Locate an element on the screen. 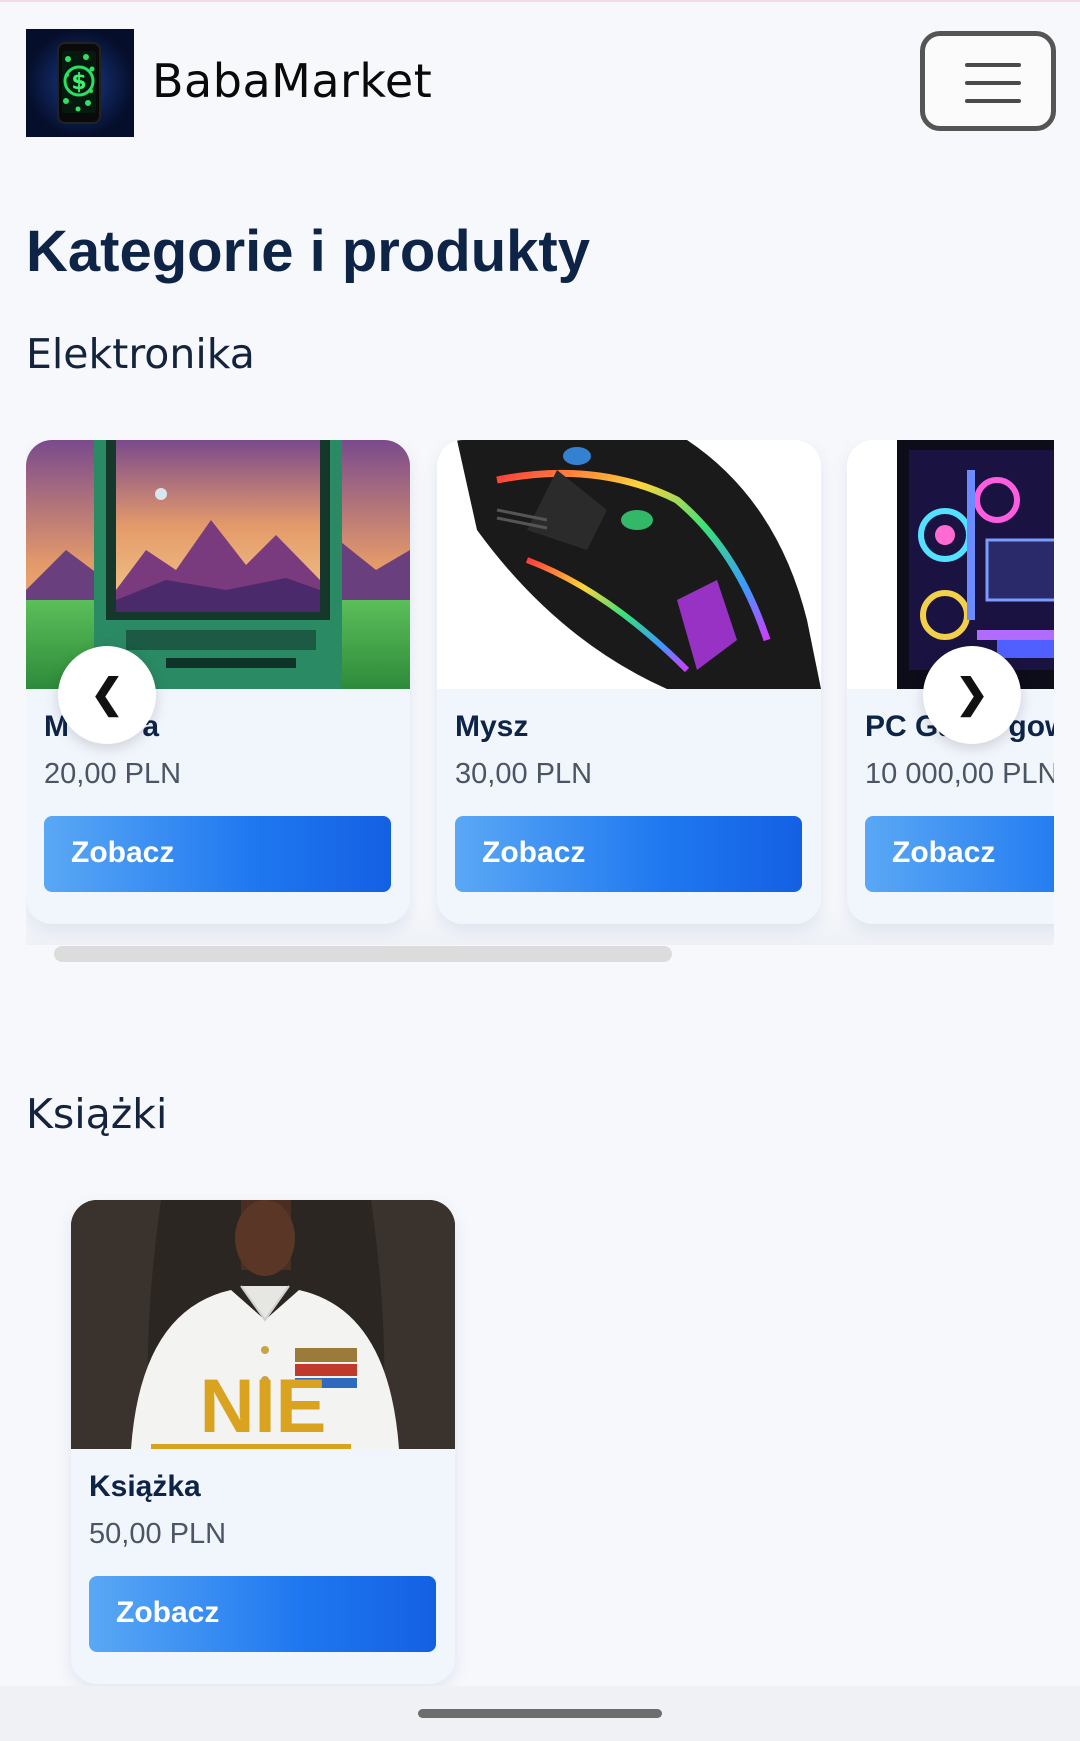  category-title-elektronika: Elektronika is located at coordinates (140, 354).